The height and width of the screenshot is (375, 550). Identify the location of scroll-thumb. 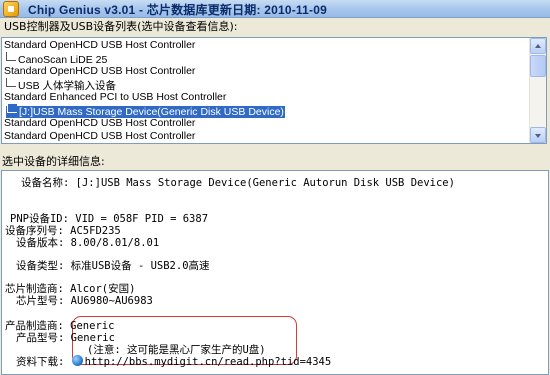
(538, 66).